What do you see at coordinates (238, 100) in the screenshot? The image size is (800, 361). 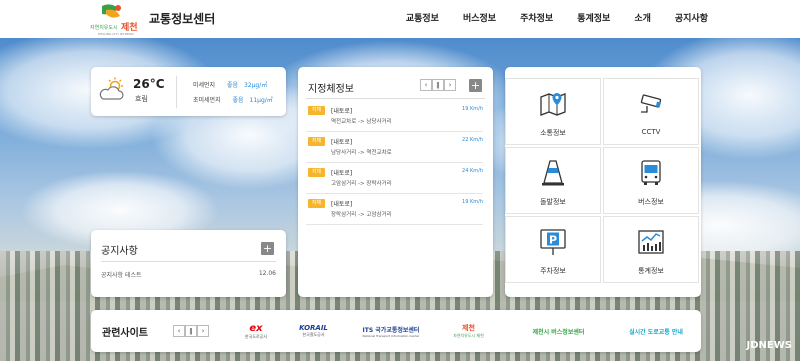 I see `ultrafine-dust-grade: 좋음` at bounding box center [238, 100].